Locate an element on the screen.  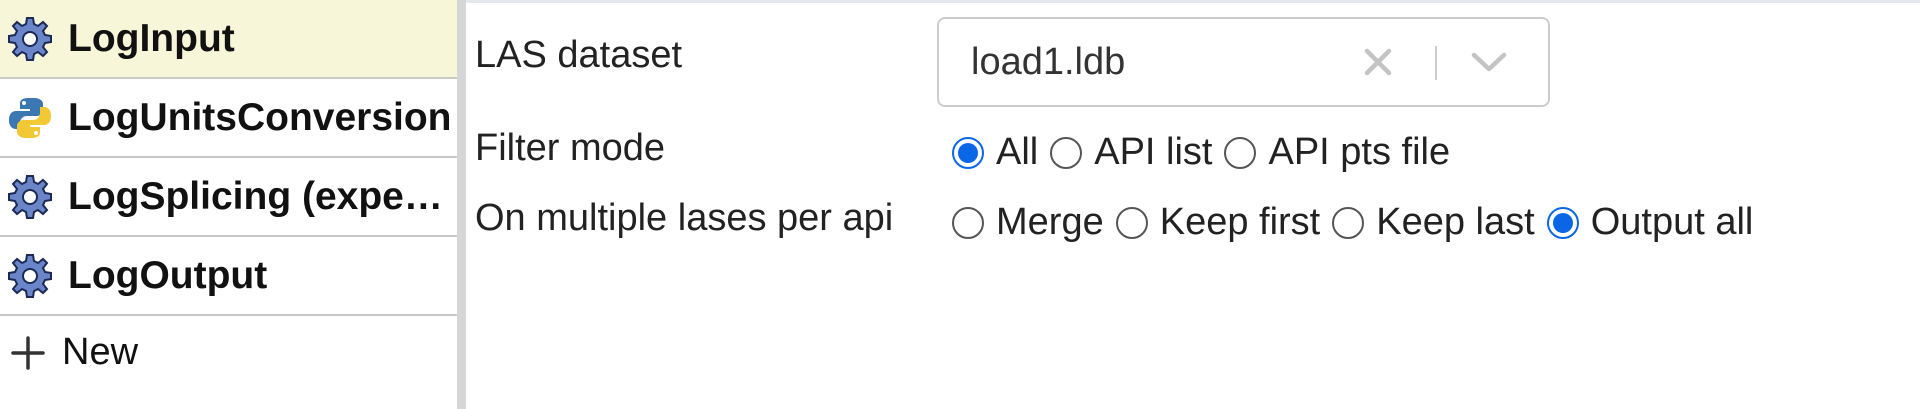
radio-label: API list is located at coordinates (1153, 152).